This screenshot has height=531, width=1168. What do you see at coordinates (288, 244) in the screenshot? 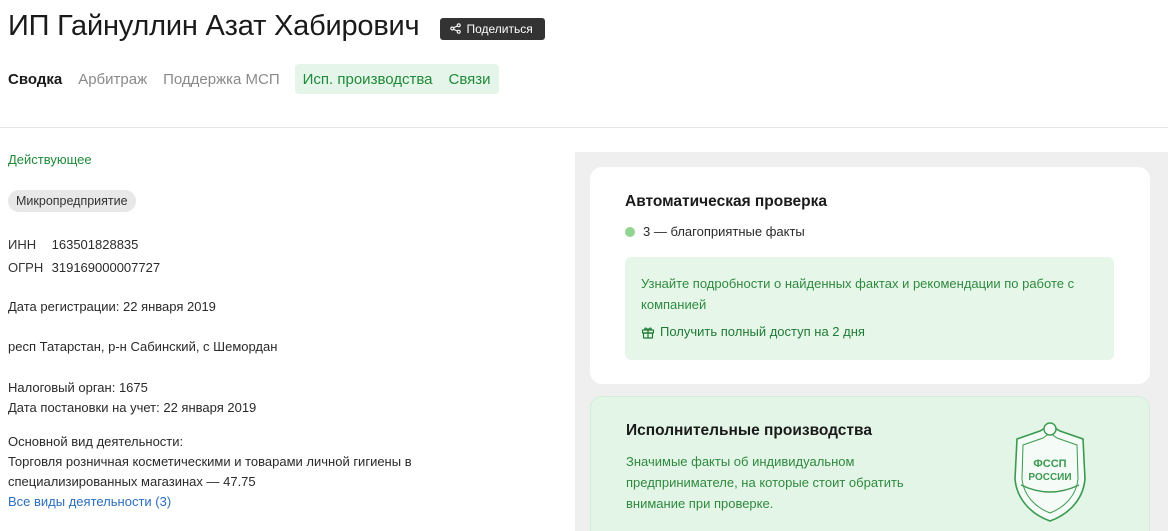
I see `inn-row: ИНН 163501828835` at bounding box center [288, 244].